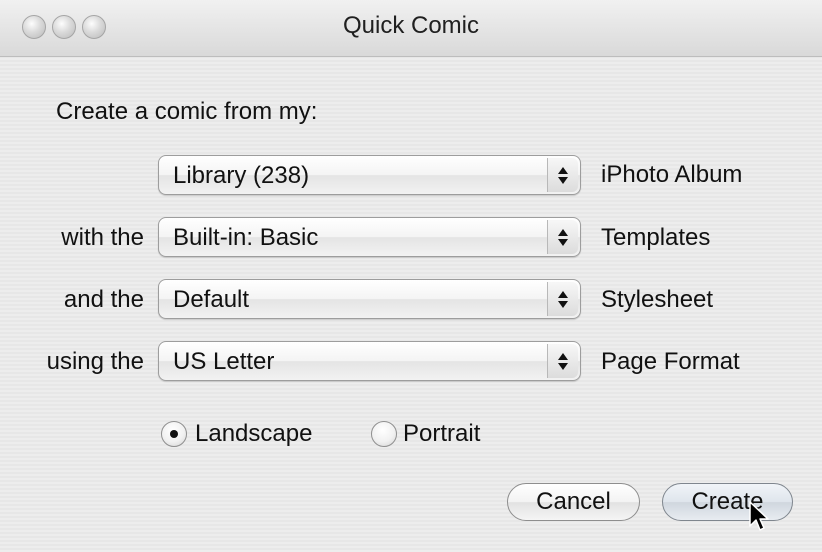  Describe the element at coordinates (441, 434) in the screenshot. I see `portrait-label: Portrait` at that location.